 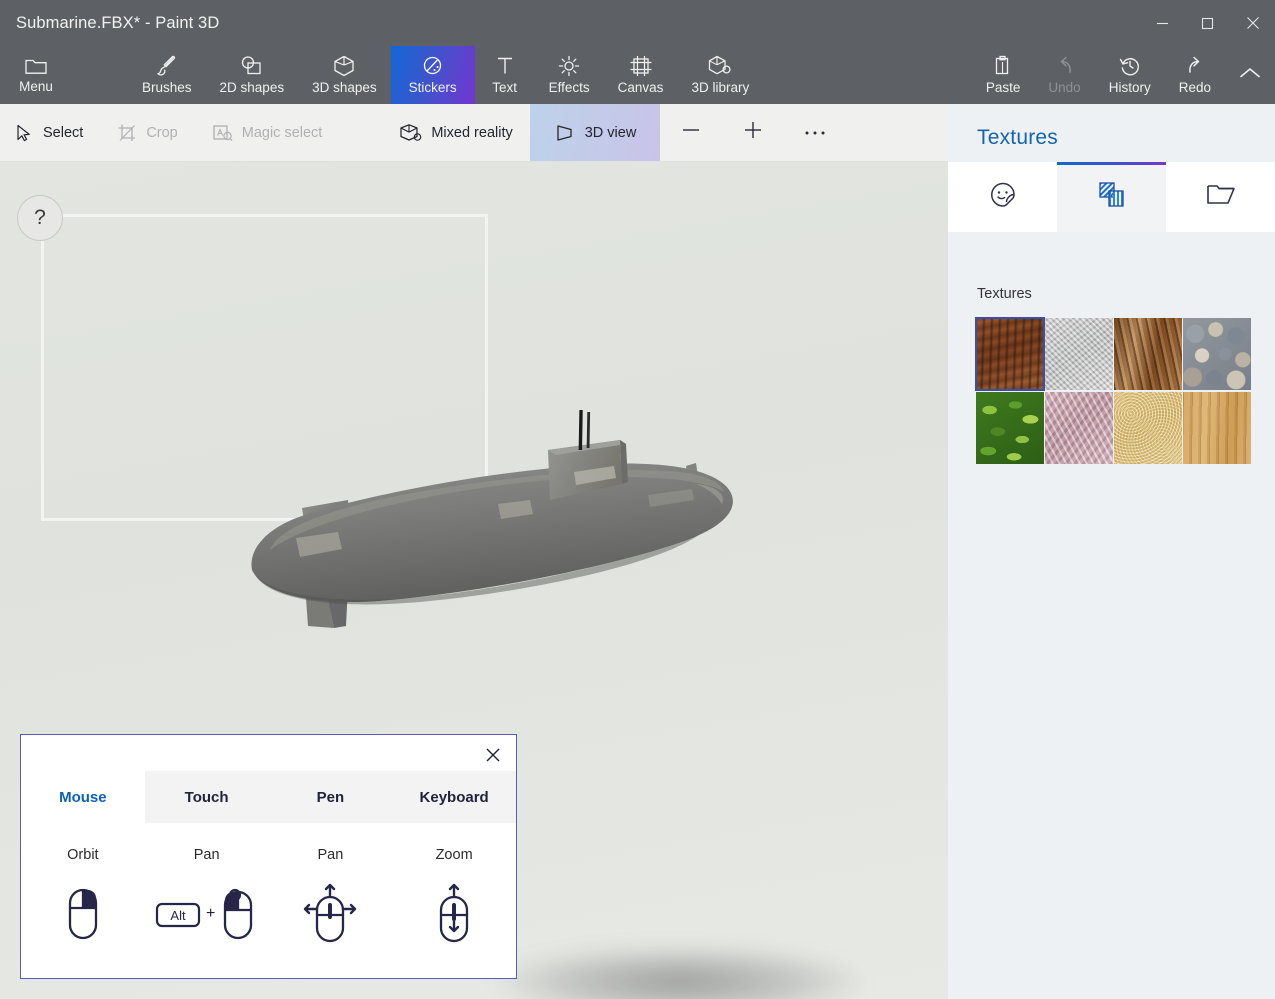 What do you see at coordinates (118, 22) in the screenshot?
I see `window-title: Submarine.FBX* - Paint 3D` at bounding box center [118, 22].